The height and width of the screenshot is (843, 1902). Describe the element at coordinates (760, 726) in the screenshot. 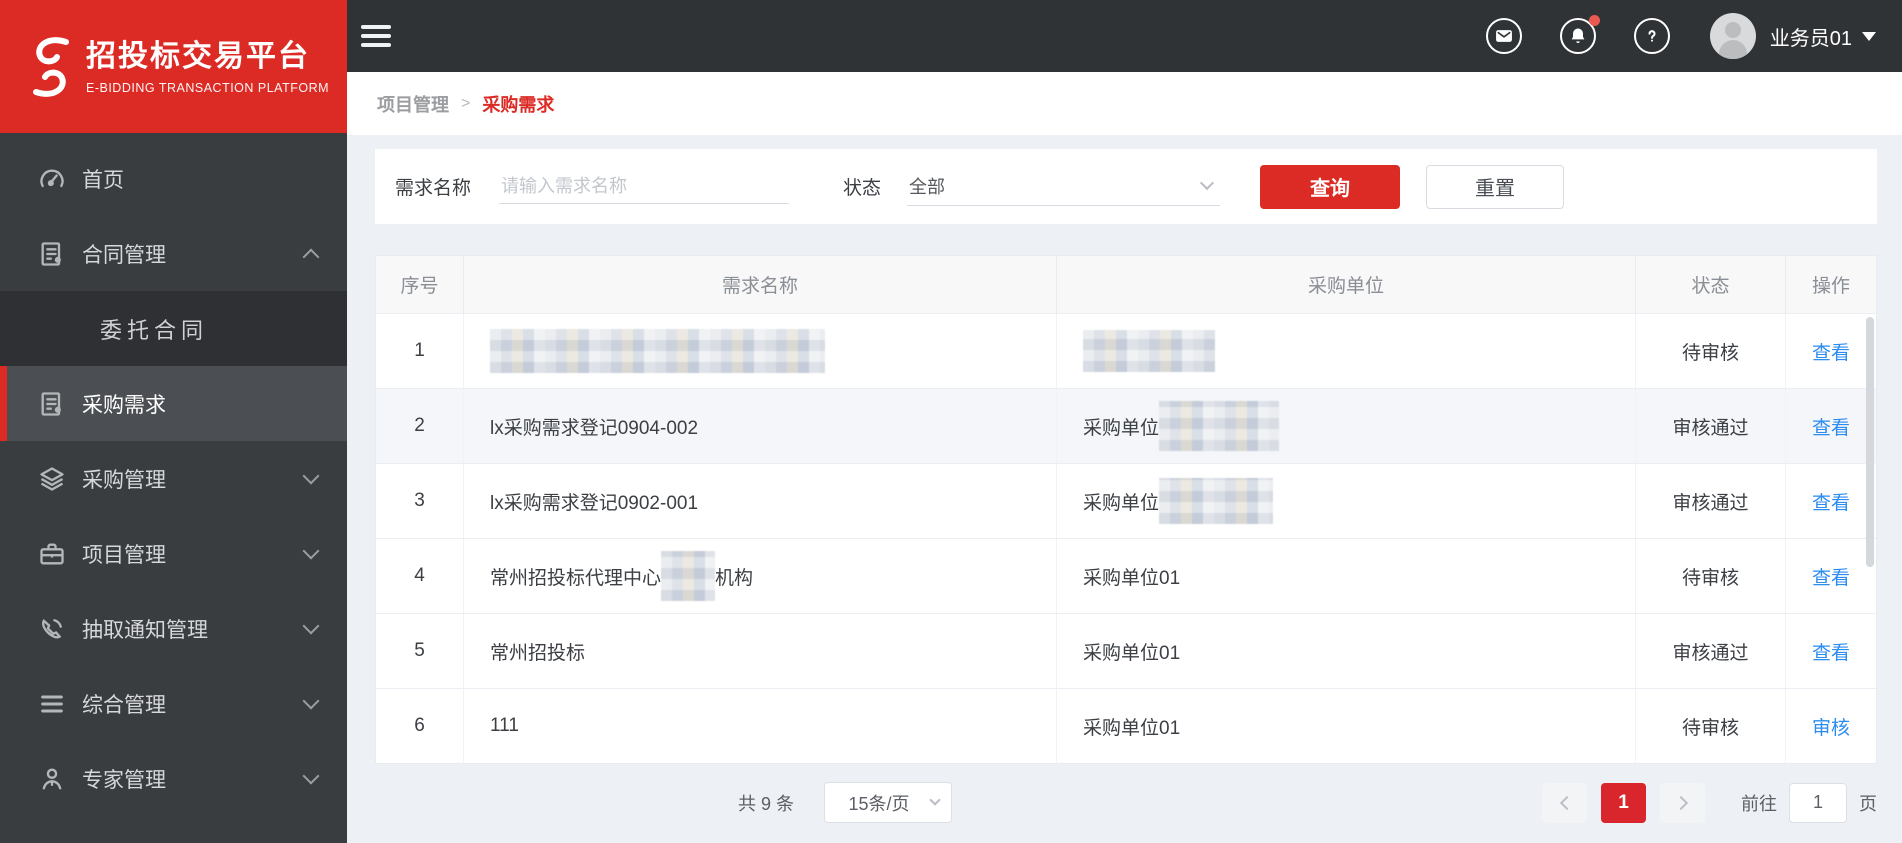

I see `name-cell: 111` at that location.